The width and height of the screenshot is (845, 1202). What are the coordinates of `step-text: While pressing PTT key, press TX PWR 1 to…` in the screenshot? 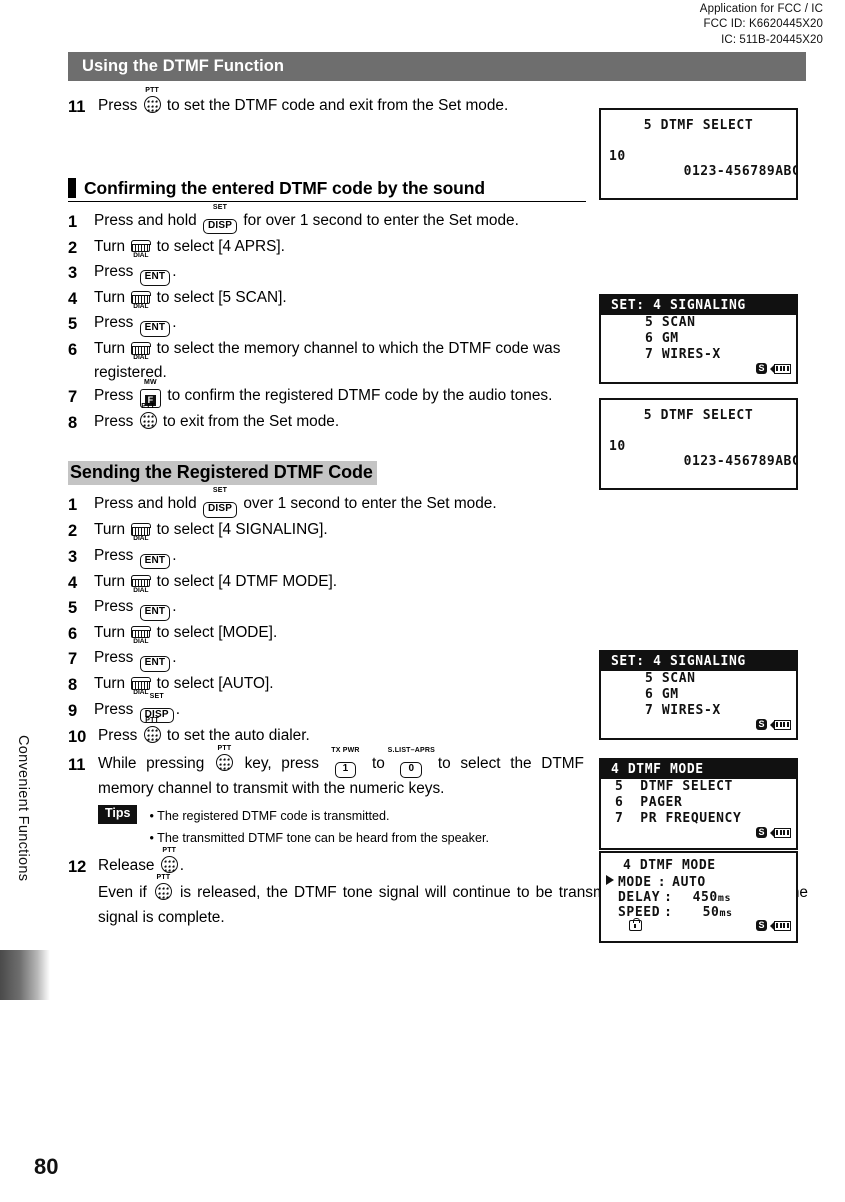 It's located at (341, 772).